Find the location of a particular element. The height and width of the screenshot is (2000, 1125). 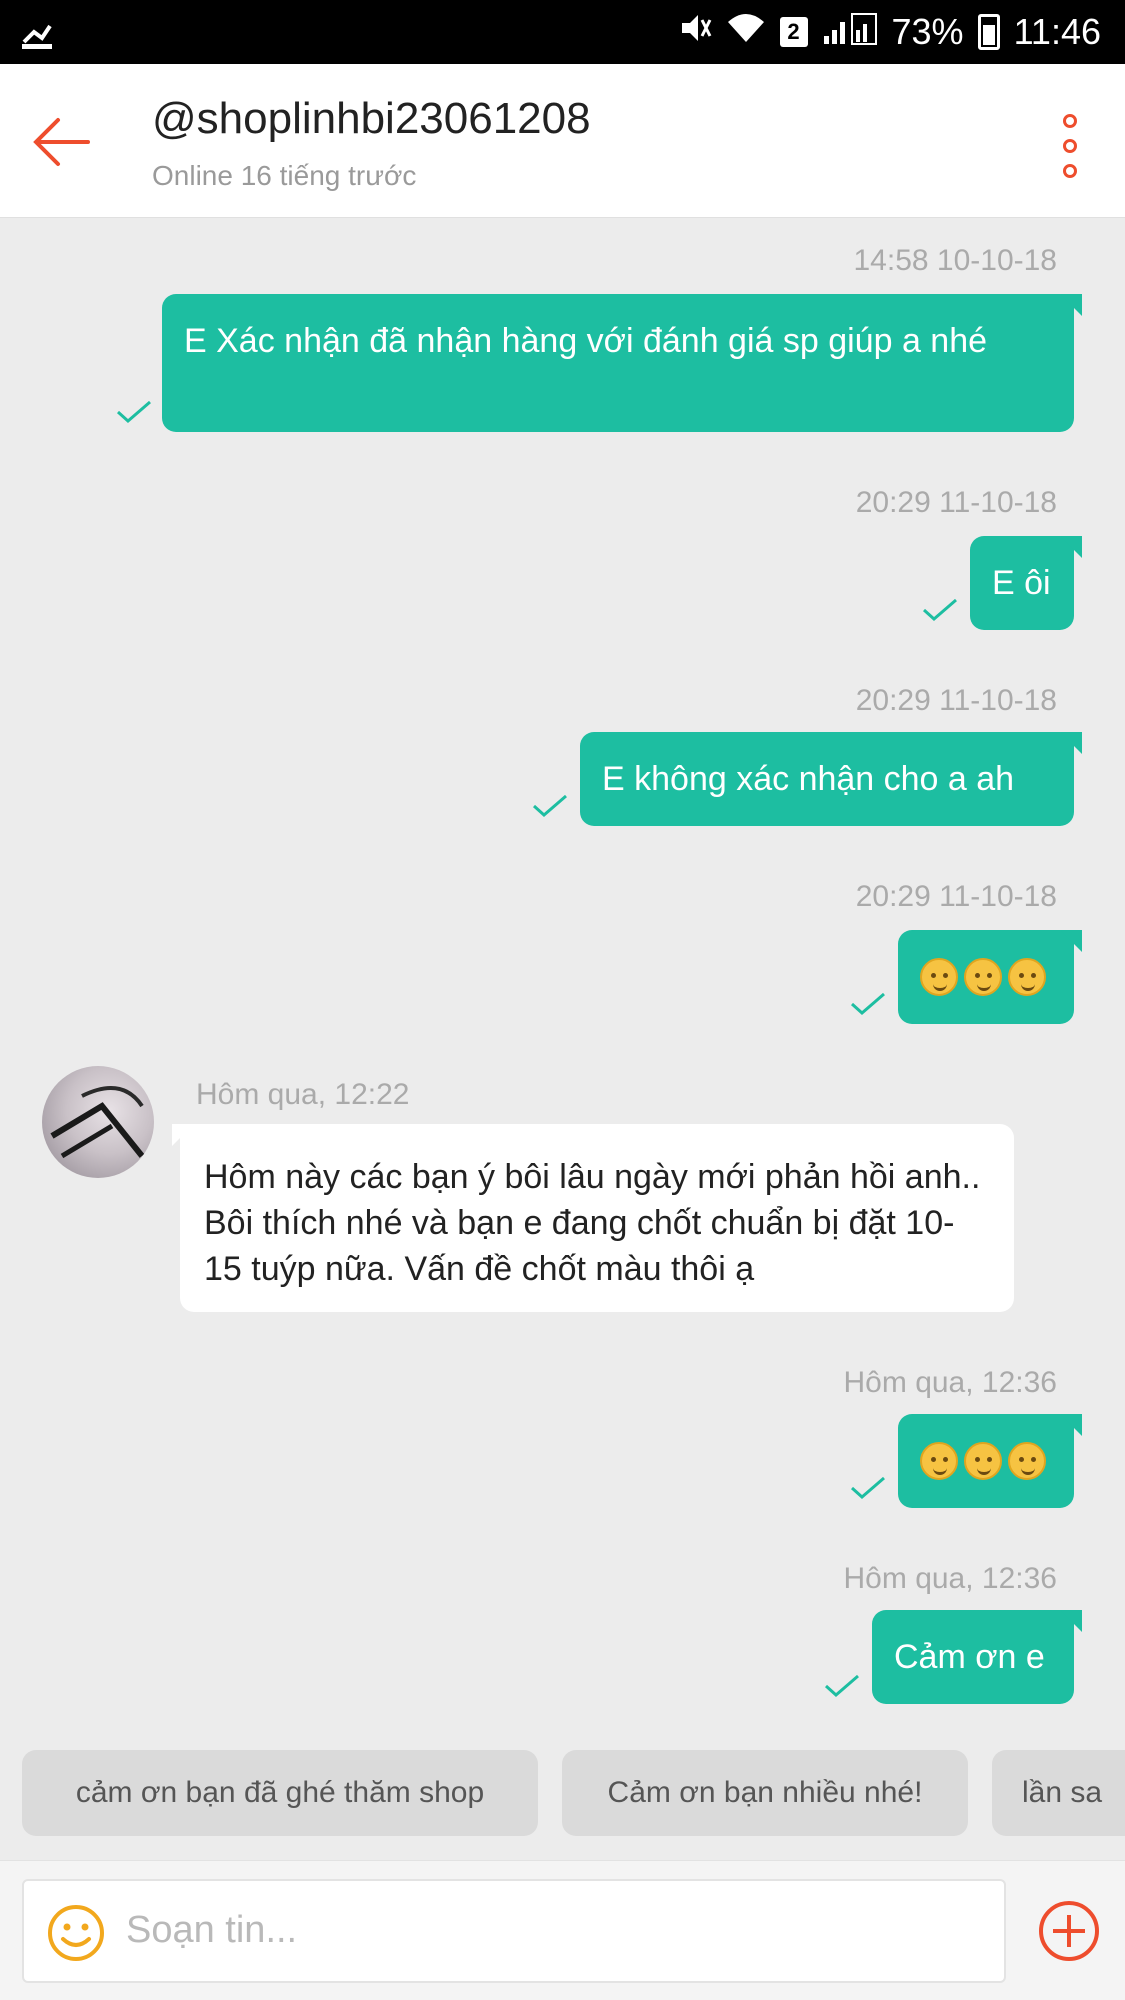

add-attachment-button is located at coordinates (1069, 1931).